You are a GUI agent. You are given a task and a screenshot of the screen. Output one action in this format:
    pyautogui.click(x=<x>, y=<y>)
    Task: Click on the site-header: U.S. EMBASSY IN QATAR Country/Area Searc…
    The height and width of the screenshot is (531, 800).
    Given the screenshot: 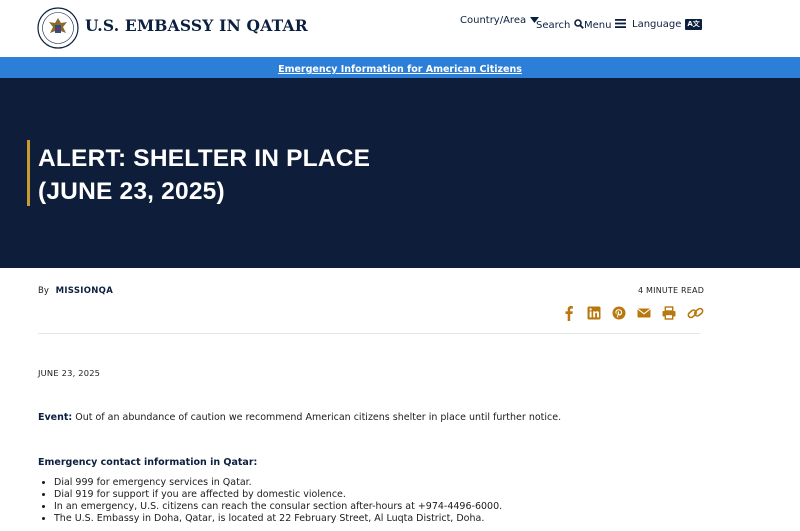 What is the action you would take?
    pyautogui.click(x=400, y=28)
    